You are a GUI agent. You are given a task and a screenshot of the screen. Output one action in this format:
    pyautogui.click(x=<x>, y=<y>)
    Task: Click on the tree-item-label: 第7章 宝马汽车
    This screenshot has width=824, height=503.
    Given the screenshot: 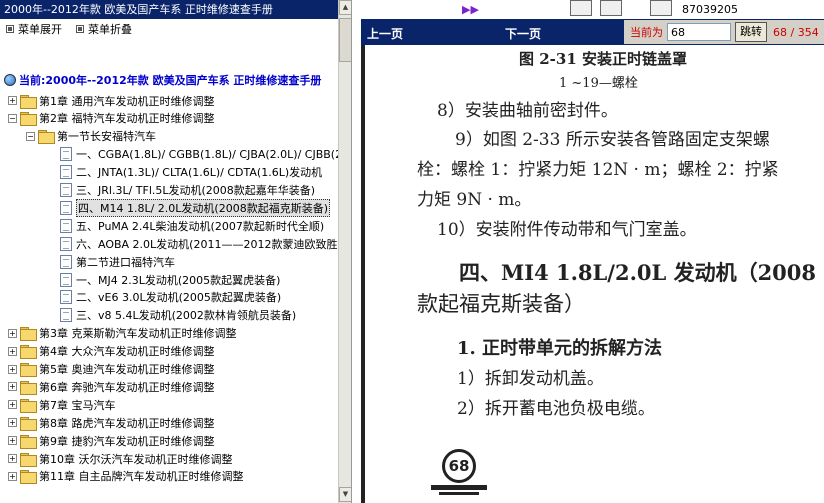 What is the action you would take?
    pyautogui.click(x=77, y=405)
    